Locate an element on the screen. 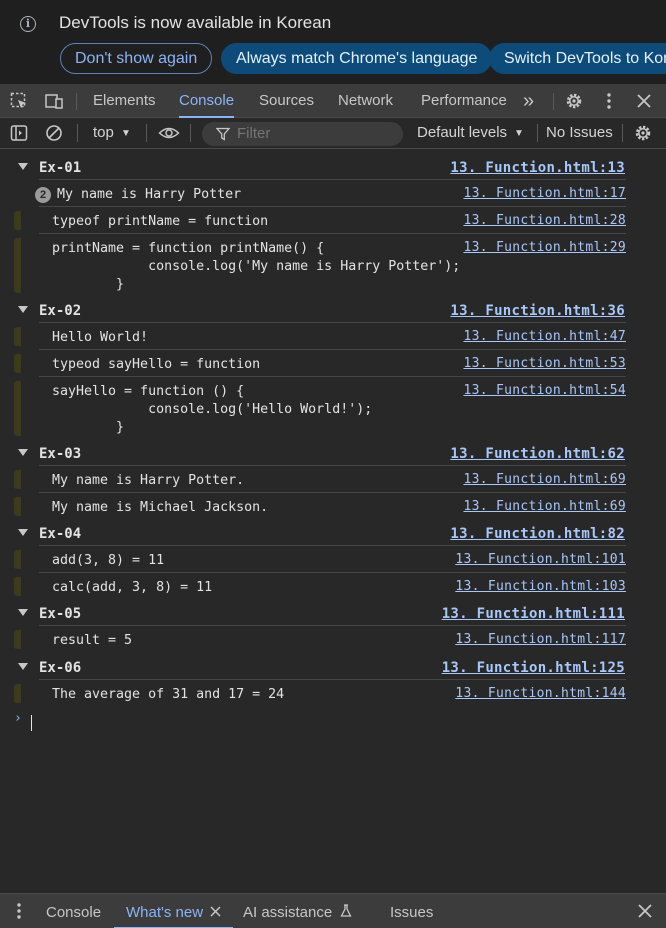 The image size is (666, 928). source-link: 13. Function.html:62 is located at coordinates (537, 454).